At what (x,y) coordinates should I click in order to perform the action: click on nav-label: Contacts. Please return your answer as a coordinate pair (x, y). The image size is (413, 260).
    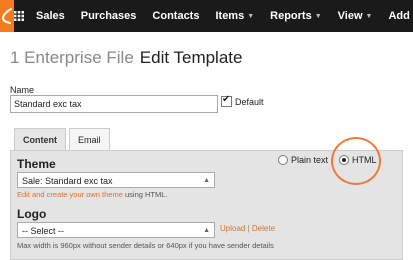
    Looking at the image, I should click on (176, 16).